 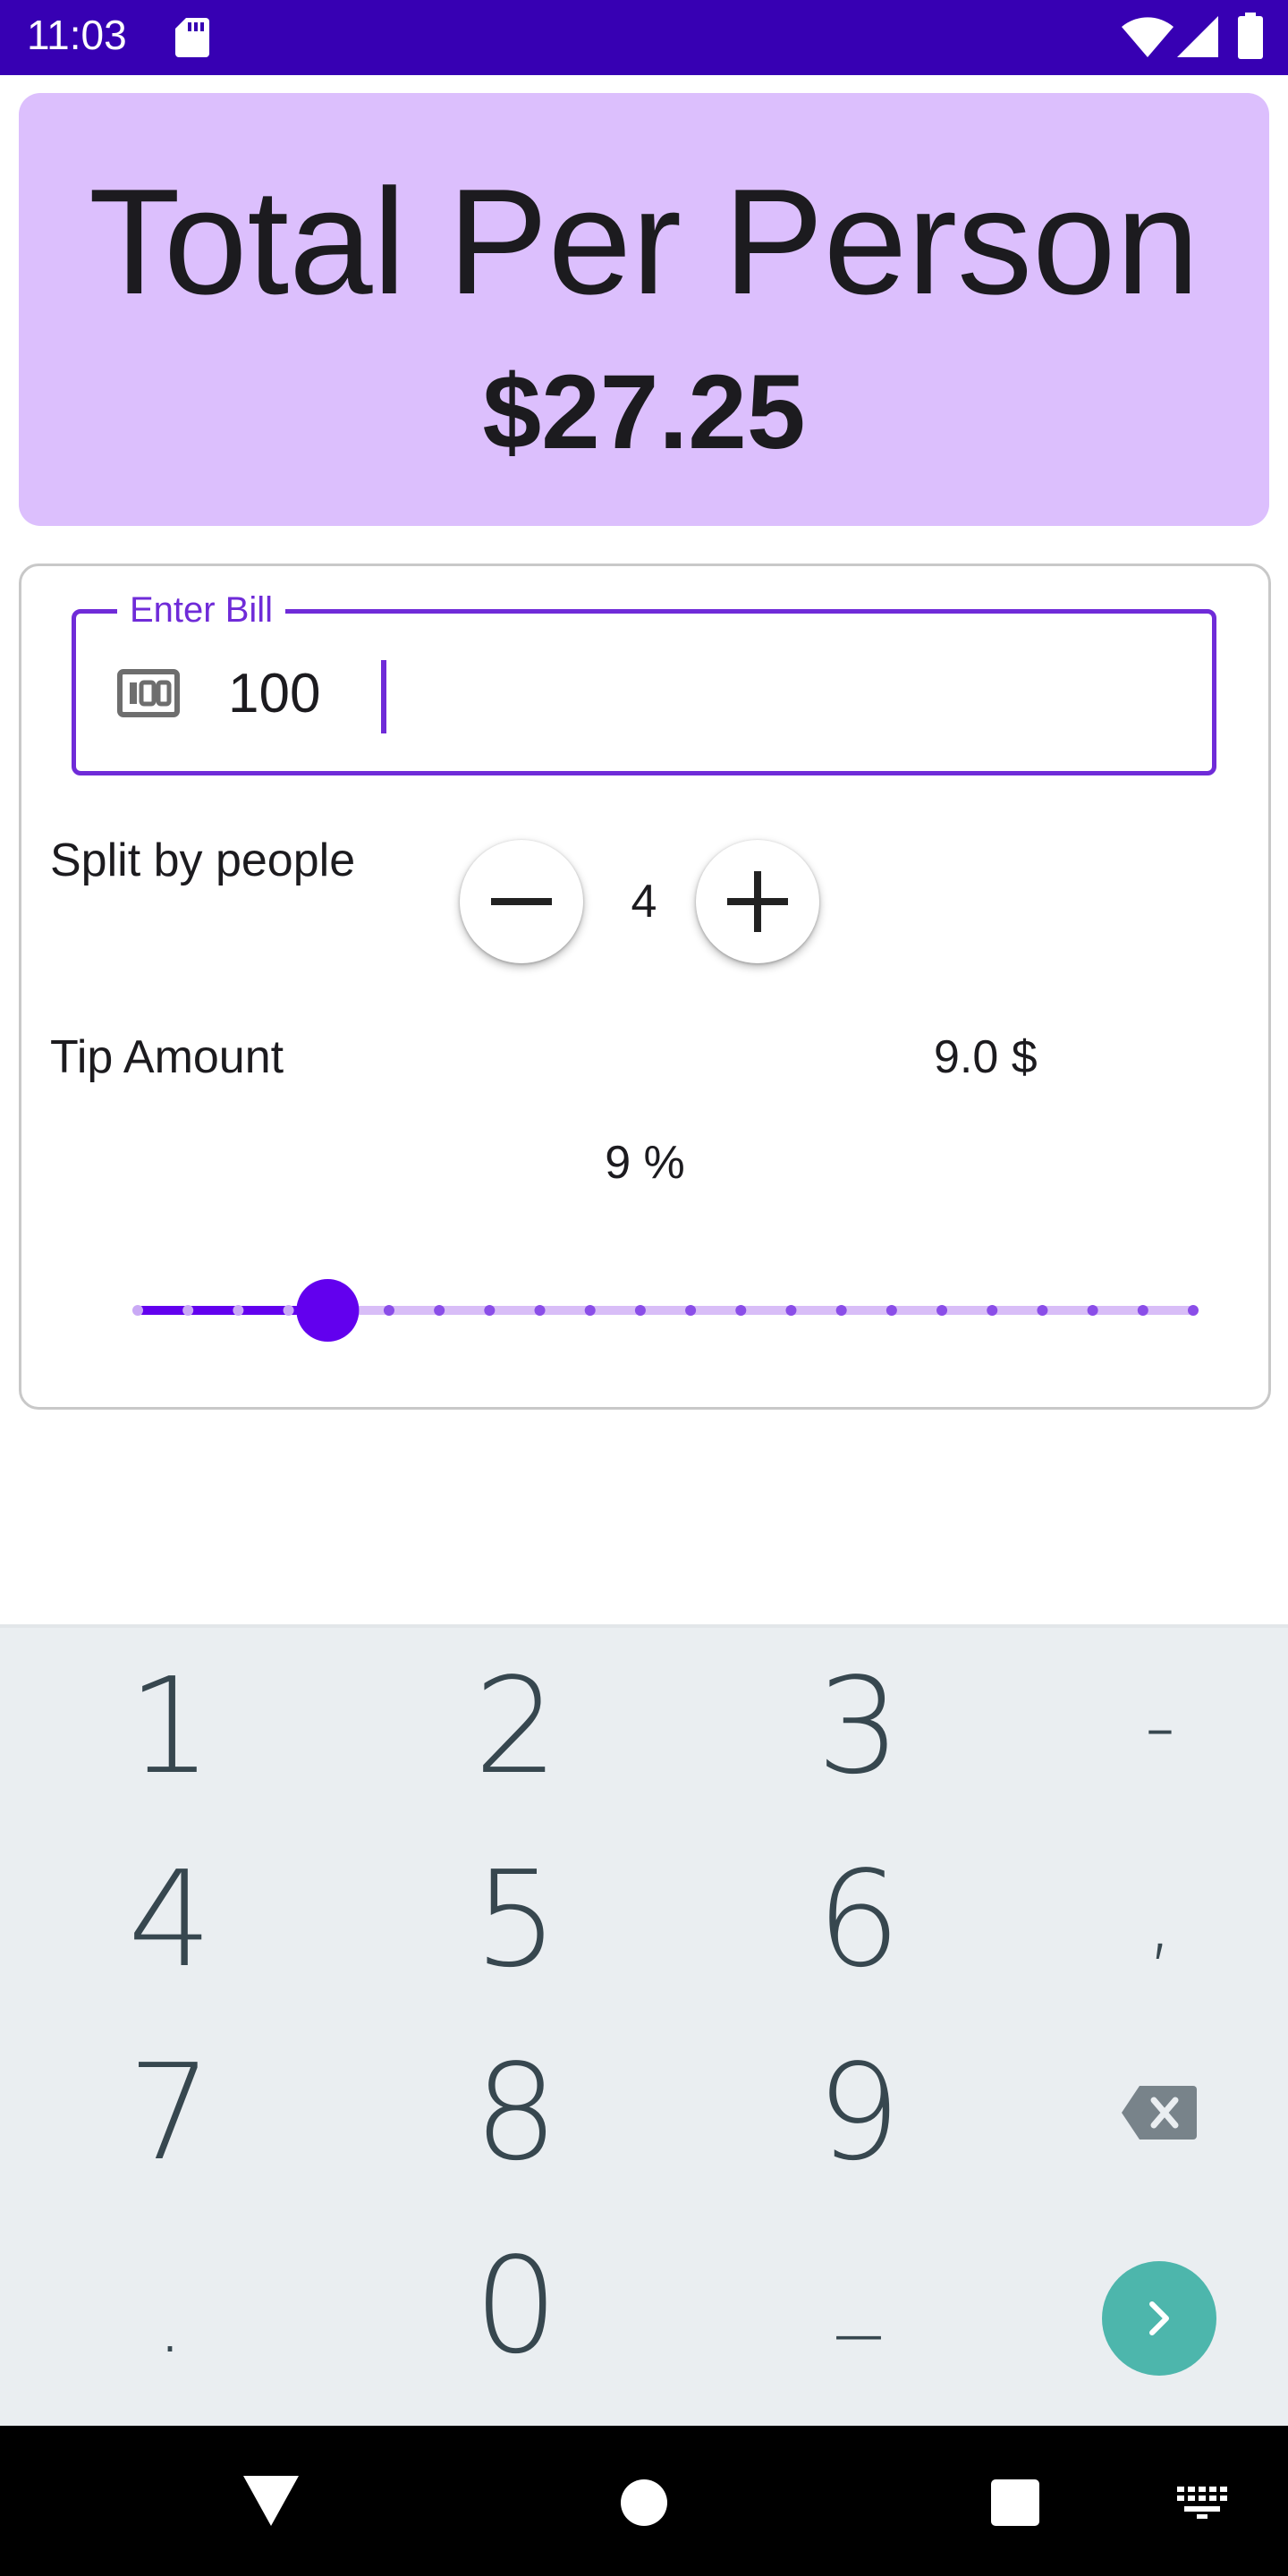 I want to click on total-title: Total Per Person, so click(x=644, y=241).